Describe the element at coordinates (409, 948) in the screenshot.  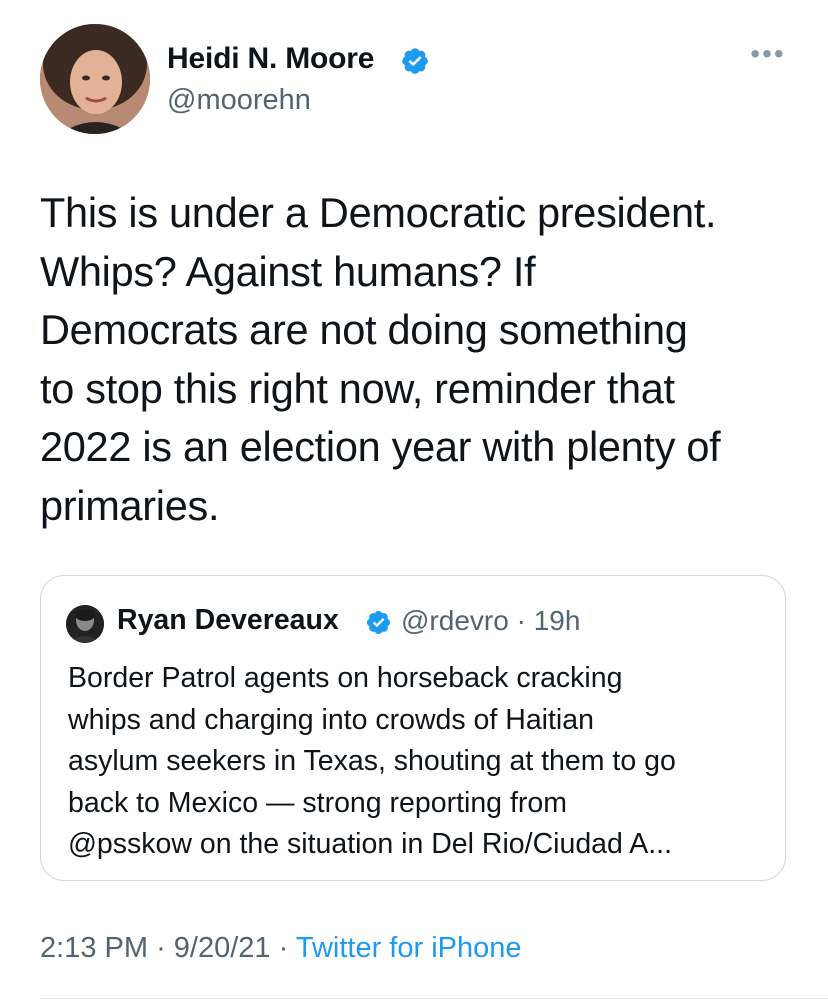
I see `tweet-source-link: Twitter for iPhone` at that location.